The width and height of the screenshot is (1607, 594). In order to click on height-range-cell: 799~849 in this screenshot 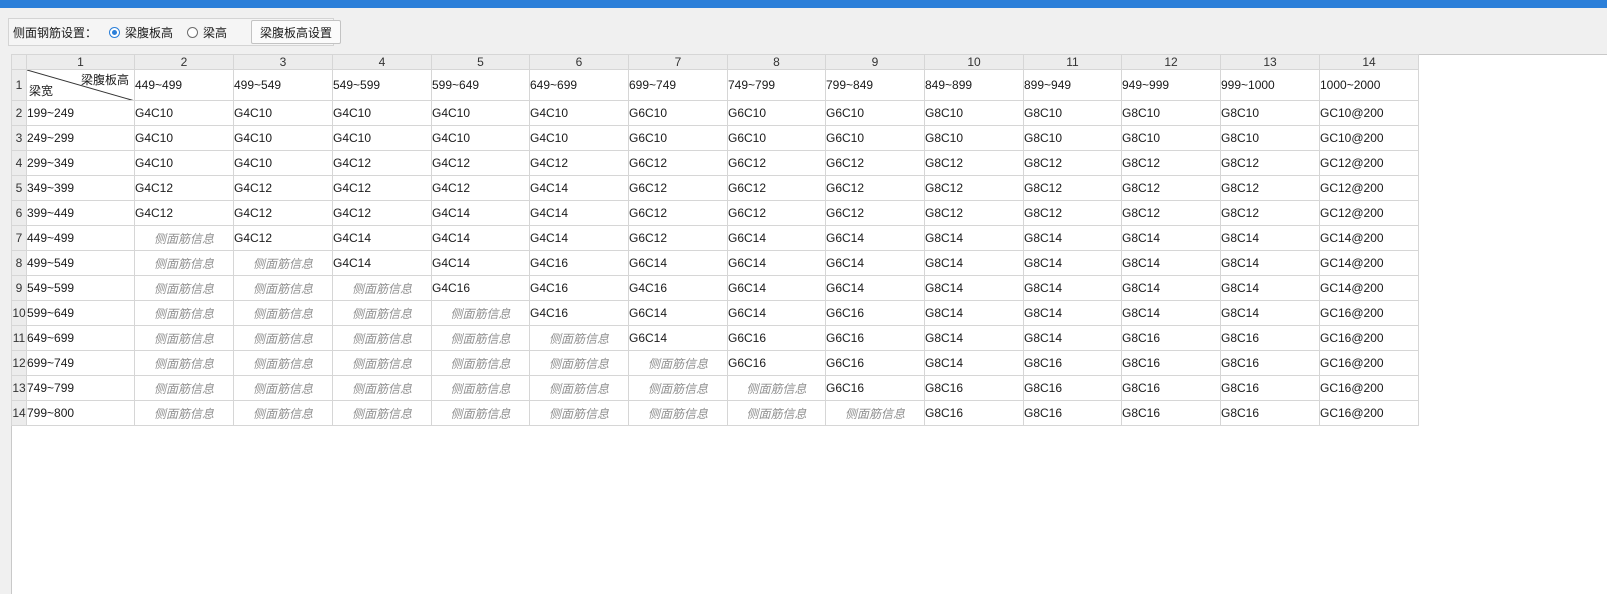, I will do `click(875, 85)`.